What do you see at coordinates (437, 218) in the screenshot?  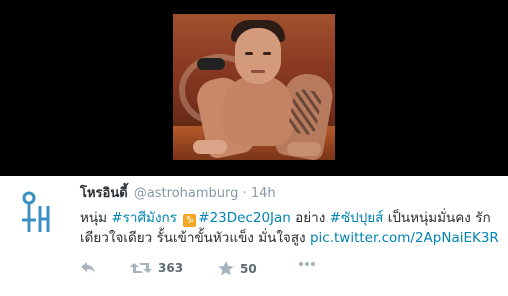 I see `text-segment: เป็นหนุ่มมั่นคง รัก` at bounding box center [437, 218].